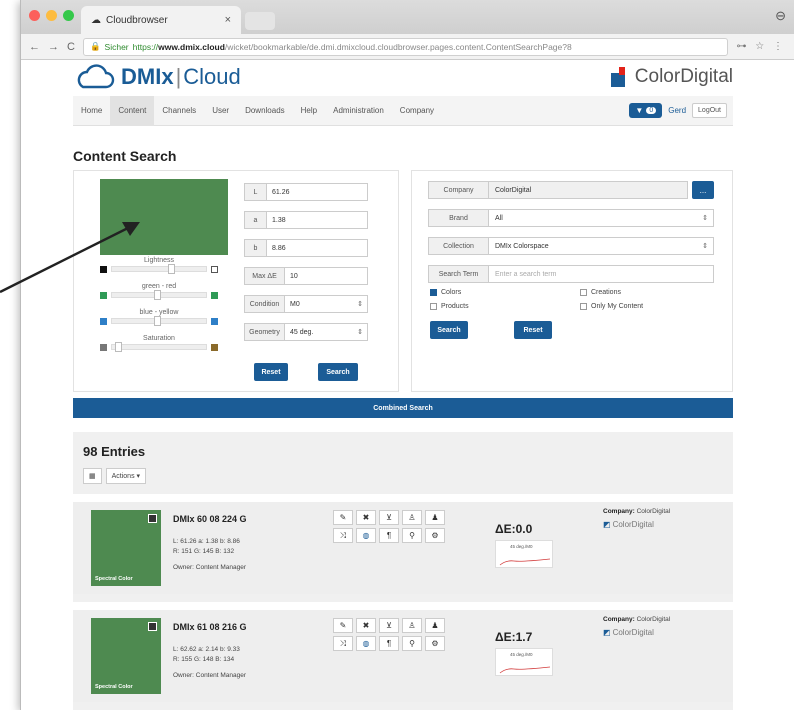 The height and width of the screenshot is (710, 794). Describe the element at coordinates (159, 347) in the screenshot. I see `saturation-slider` at that location.